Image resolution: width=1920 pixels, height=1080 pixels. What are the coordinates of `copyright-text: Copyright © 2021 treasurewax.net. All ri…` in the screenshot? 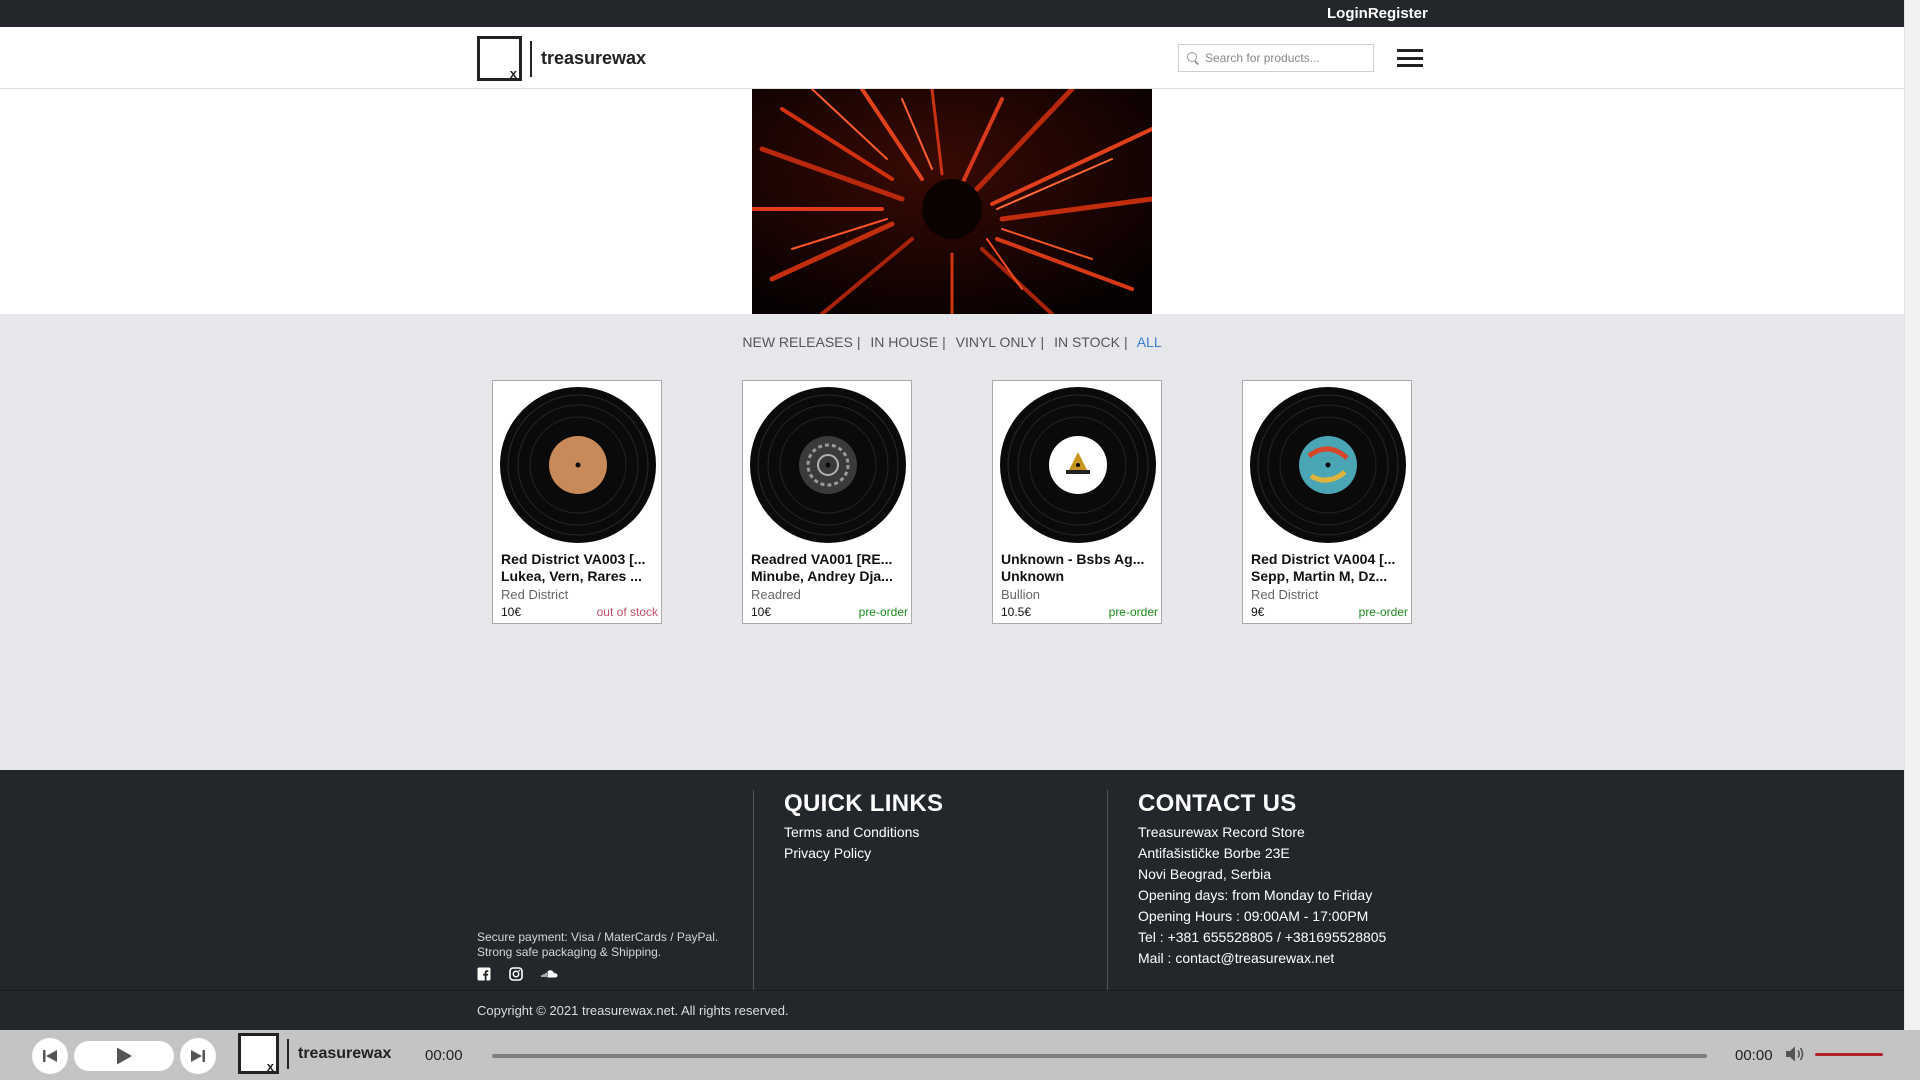 It's located at (633, 1010).